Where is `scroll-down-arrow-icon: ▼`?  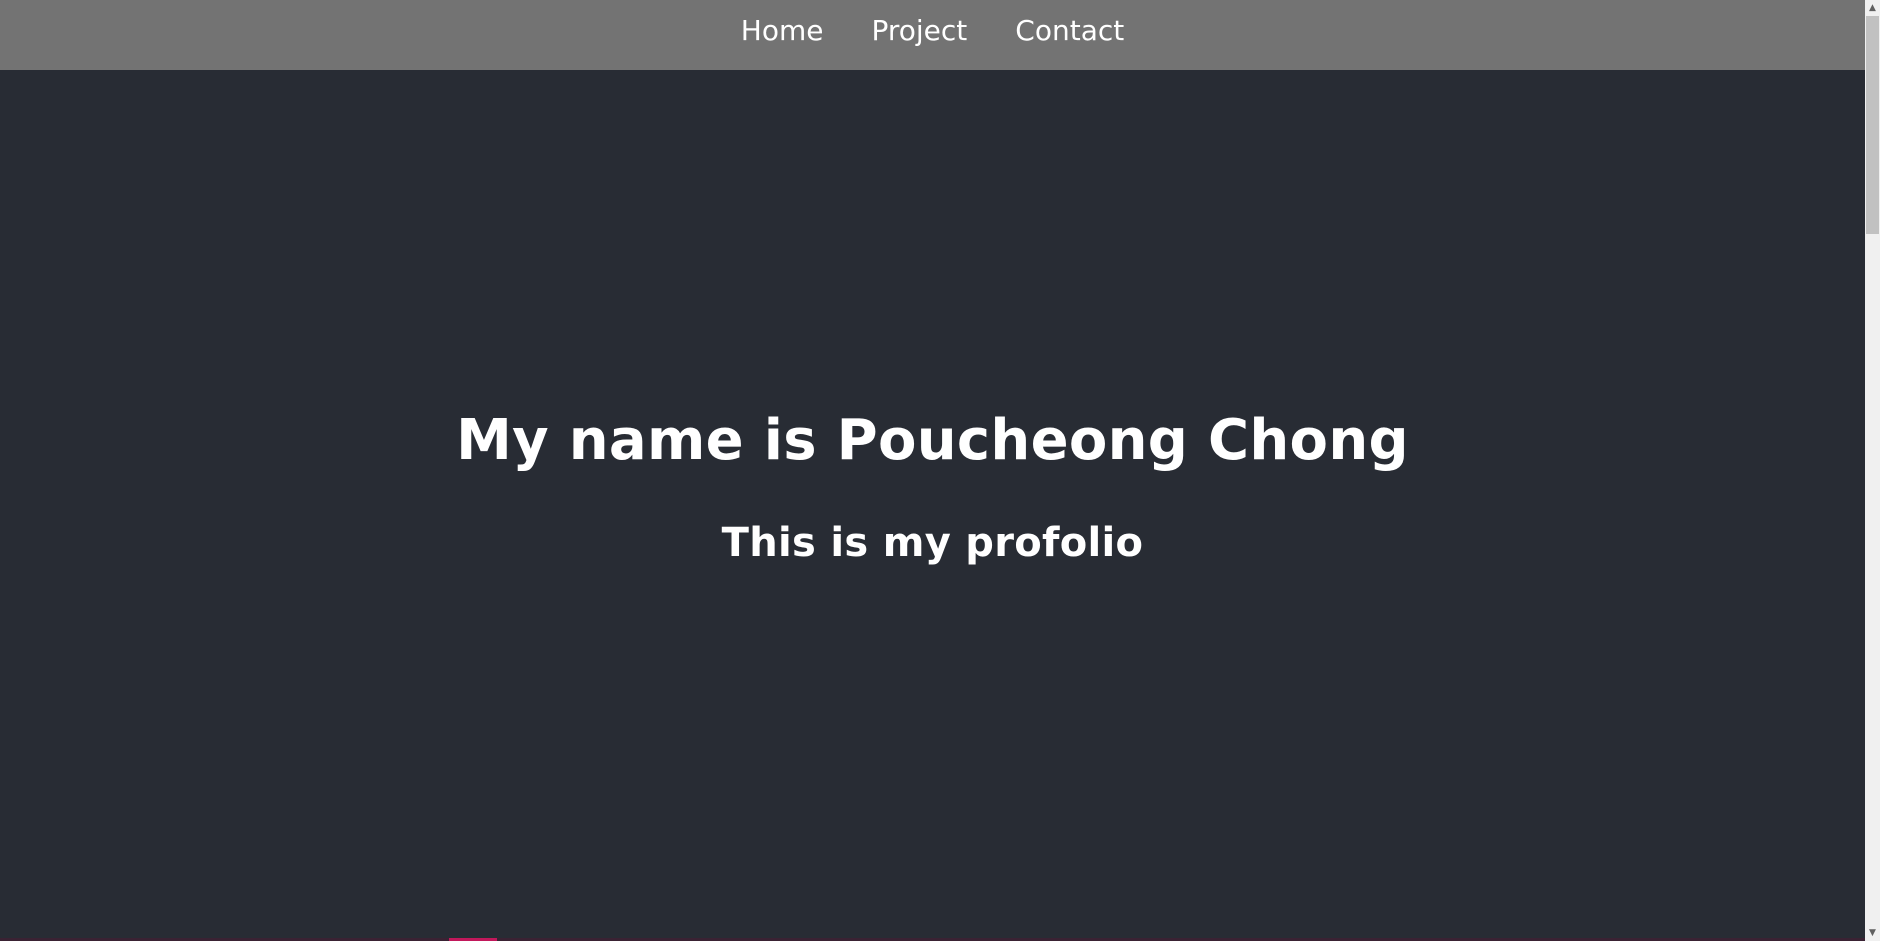
scroll-down-arrow-icon: ▼ is located at coordinates (1872, 933).